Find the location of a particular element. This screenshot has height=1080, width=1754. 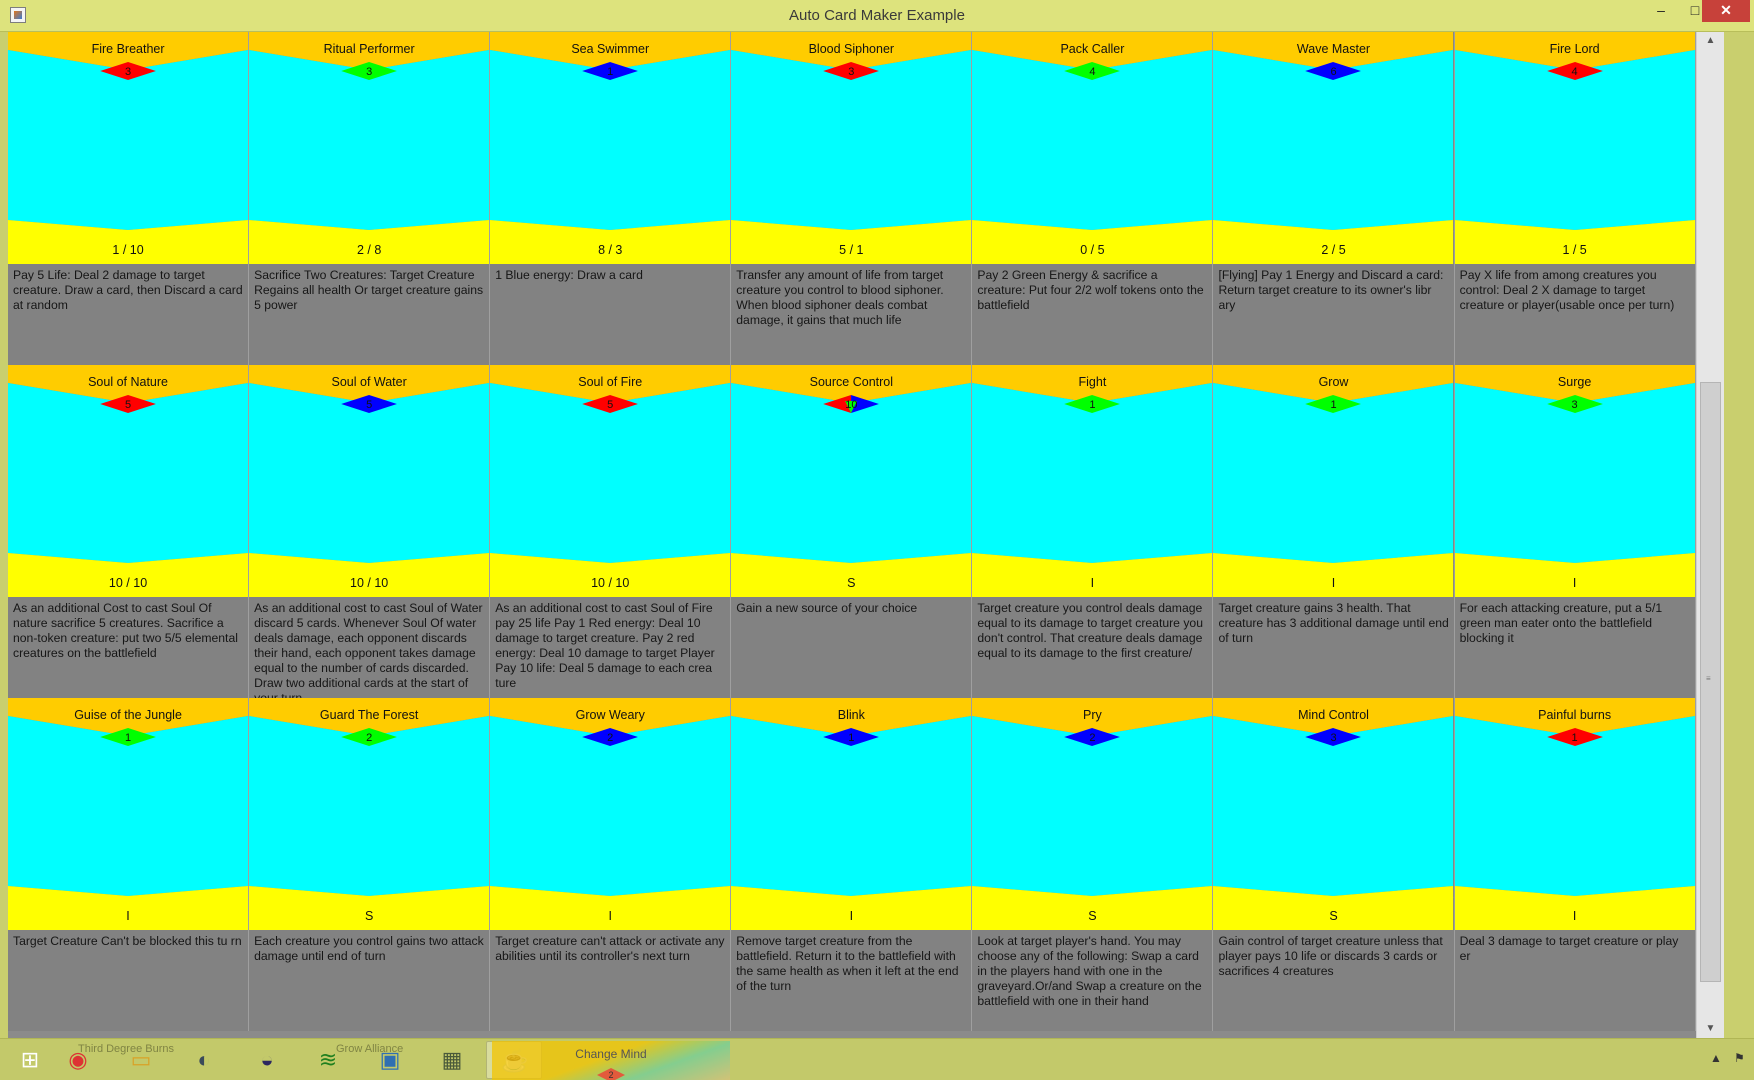

card-name: Grow is located at coordinates (1333, 382).